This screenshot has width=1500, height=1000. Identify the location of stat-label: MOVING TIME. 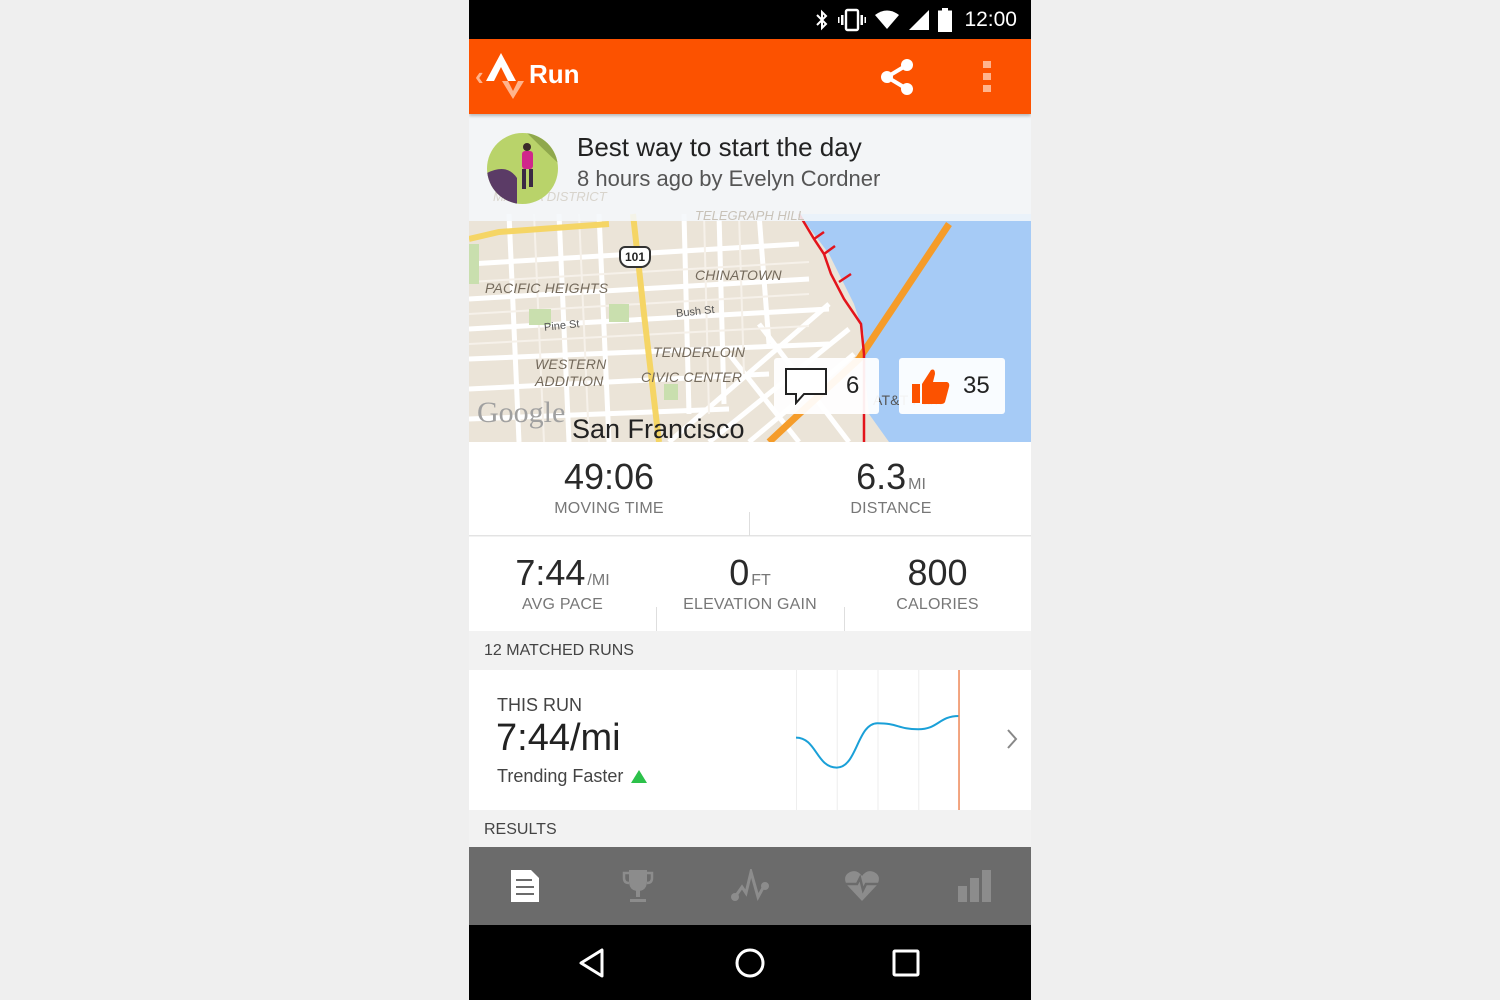
(609, 508).